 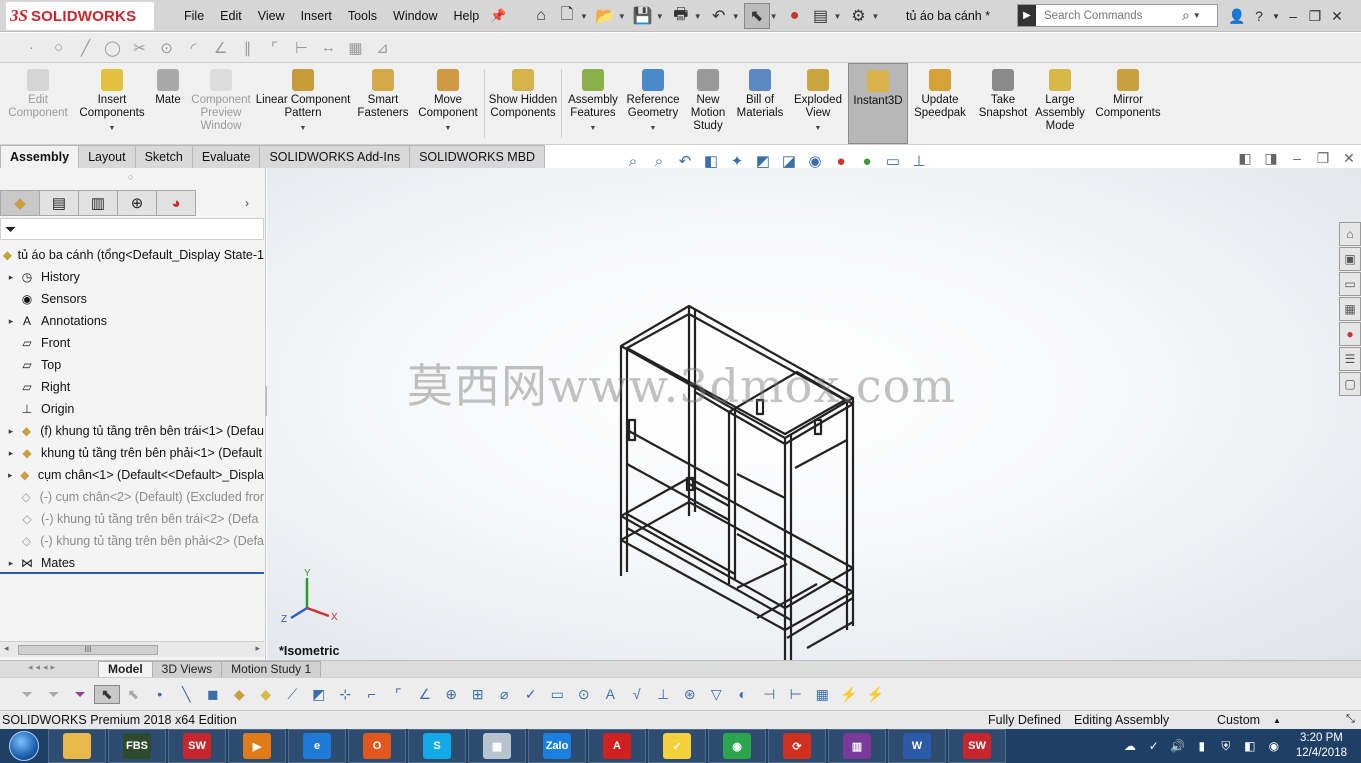 What do you see at coordinates (567, 16) in the screenshot?
I see `new-document-icon: 🗋` at bounding box center [567, 16].